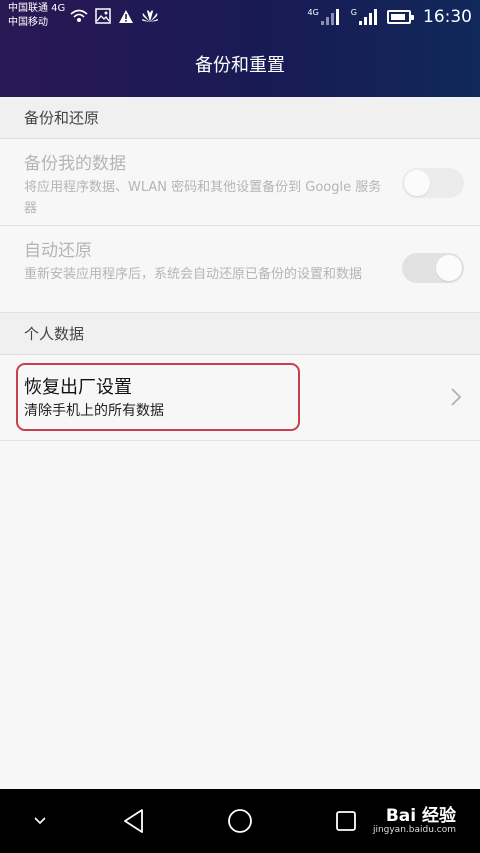 This screenshot has height=853, width=480. I want to click on setting-factory-reset: 恢复出厂设置 清除手机上的所有数据, so click(240, 398).